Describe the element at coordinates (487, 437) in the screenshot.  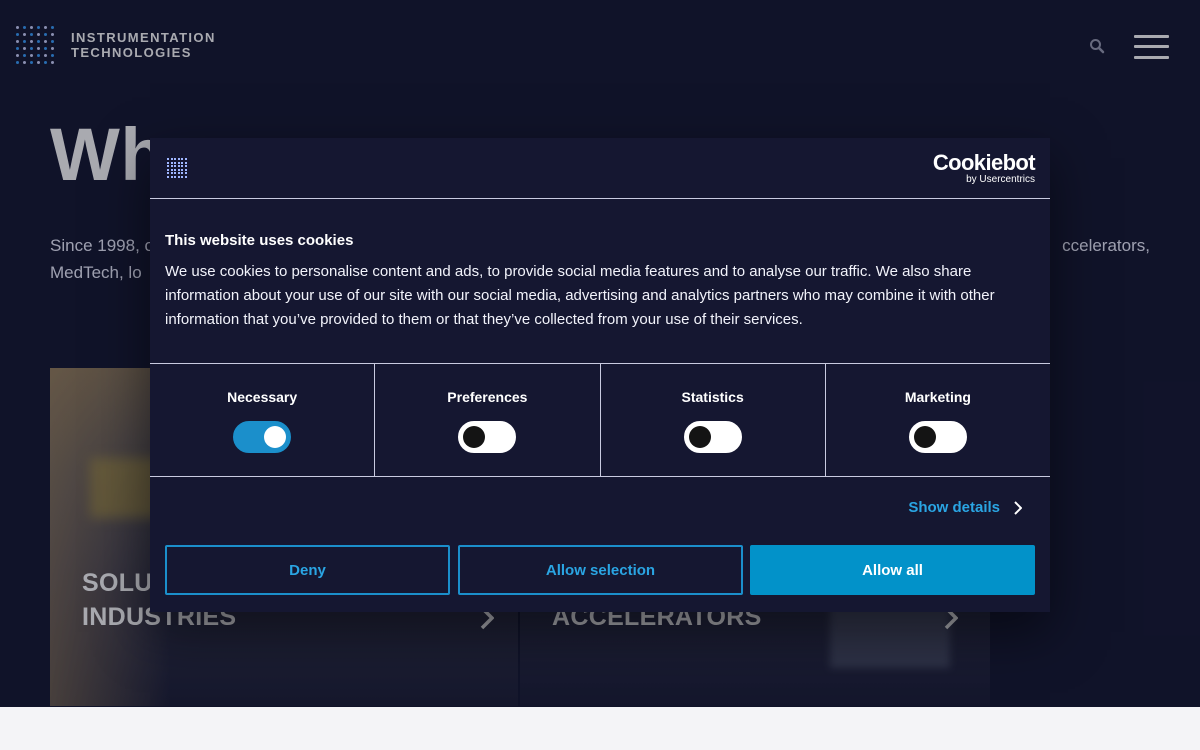
I see `preferences-toggle` at that location.